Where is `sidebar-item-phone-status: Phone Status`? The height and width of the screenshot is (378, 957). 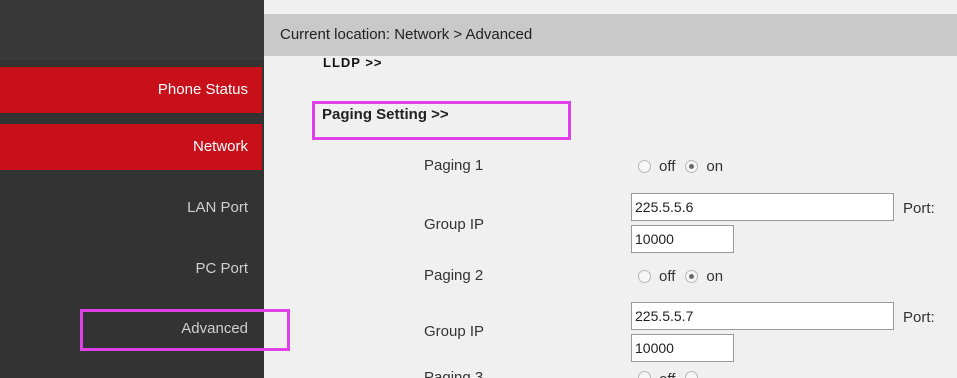 sidebar-item-phone-status: Phone Status is located at coordinates (131, 90).